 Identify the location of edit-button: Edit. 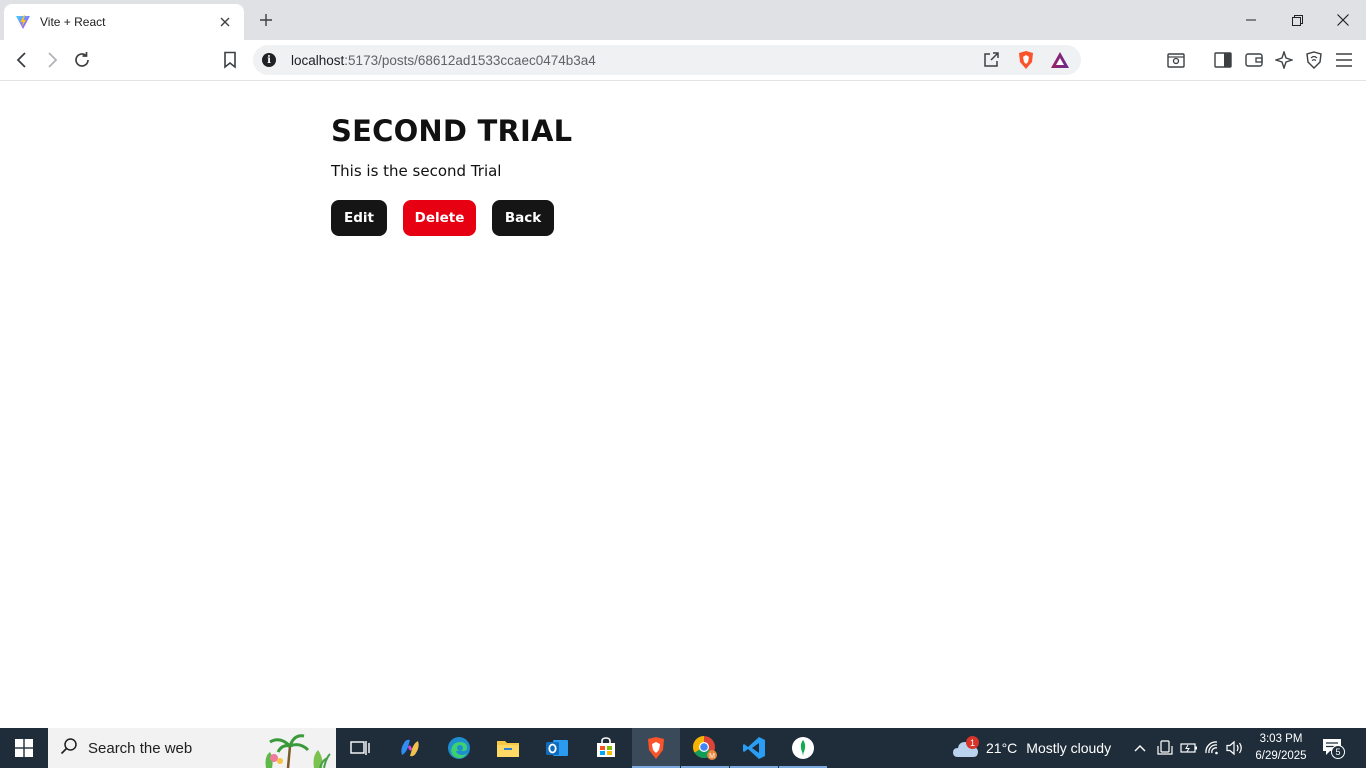
(359, 218).